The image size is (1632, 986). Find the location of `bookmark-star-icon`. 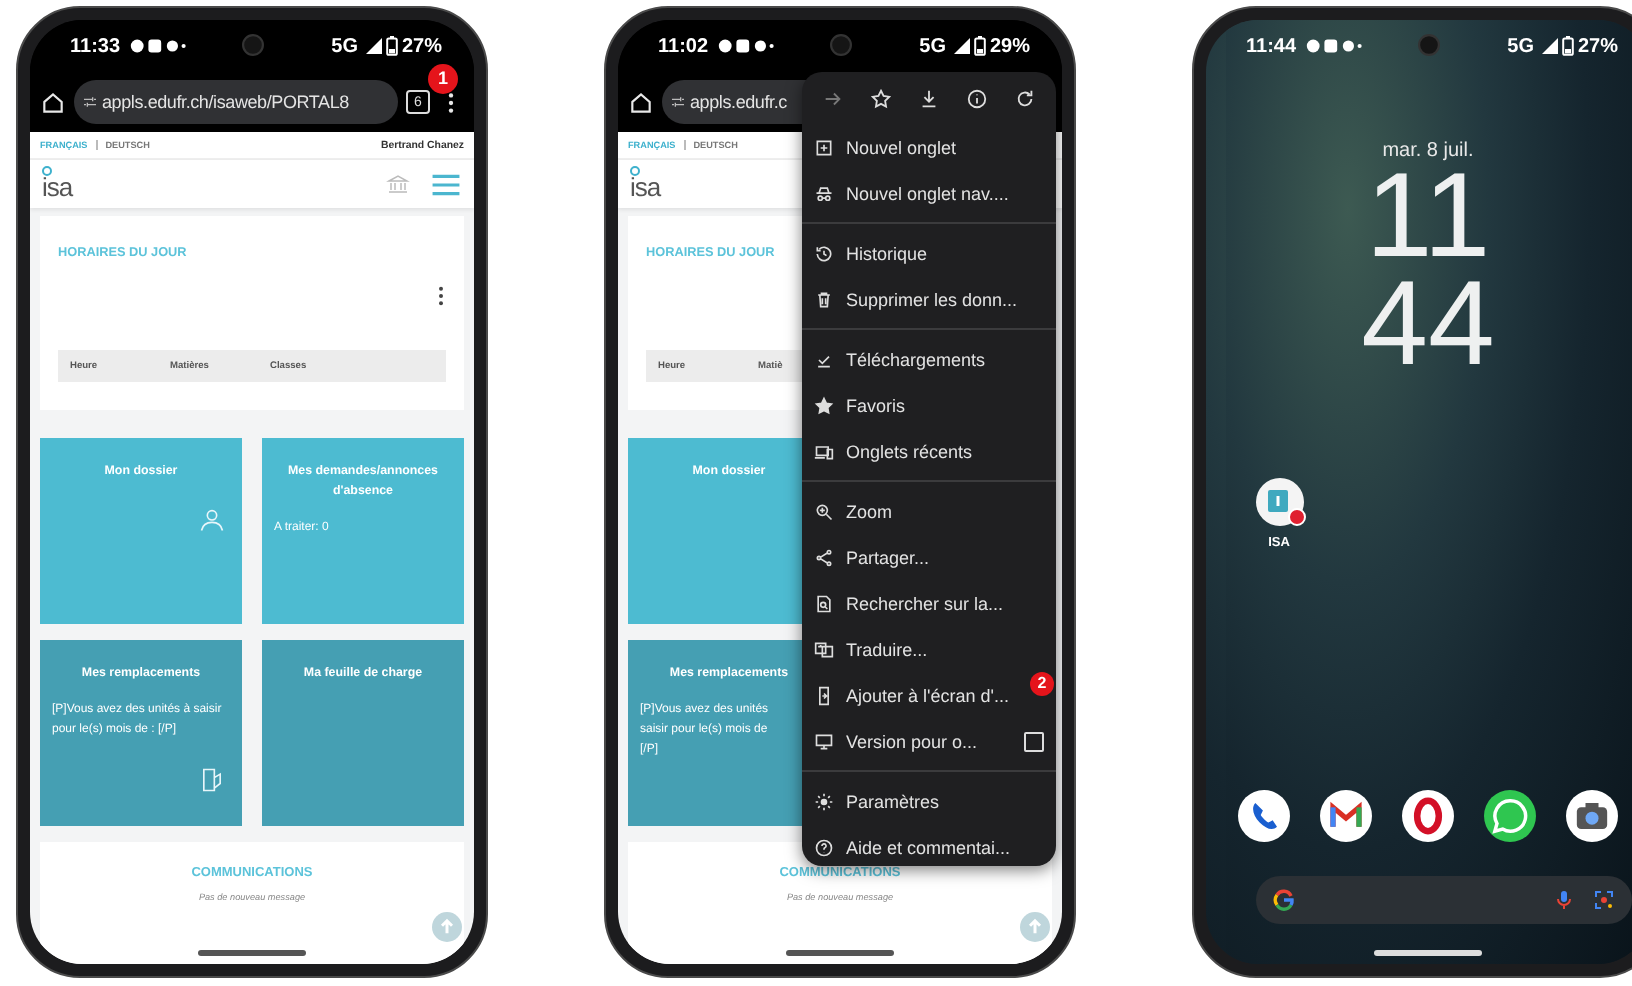

bookmark-star-icon is located at coordinates (881, 98).